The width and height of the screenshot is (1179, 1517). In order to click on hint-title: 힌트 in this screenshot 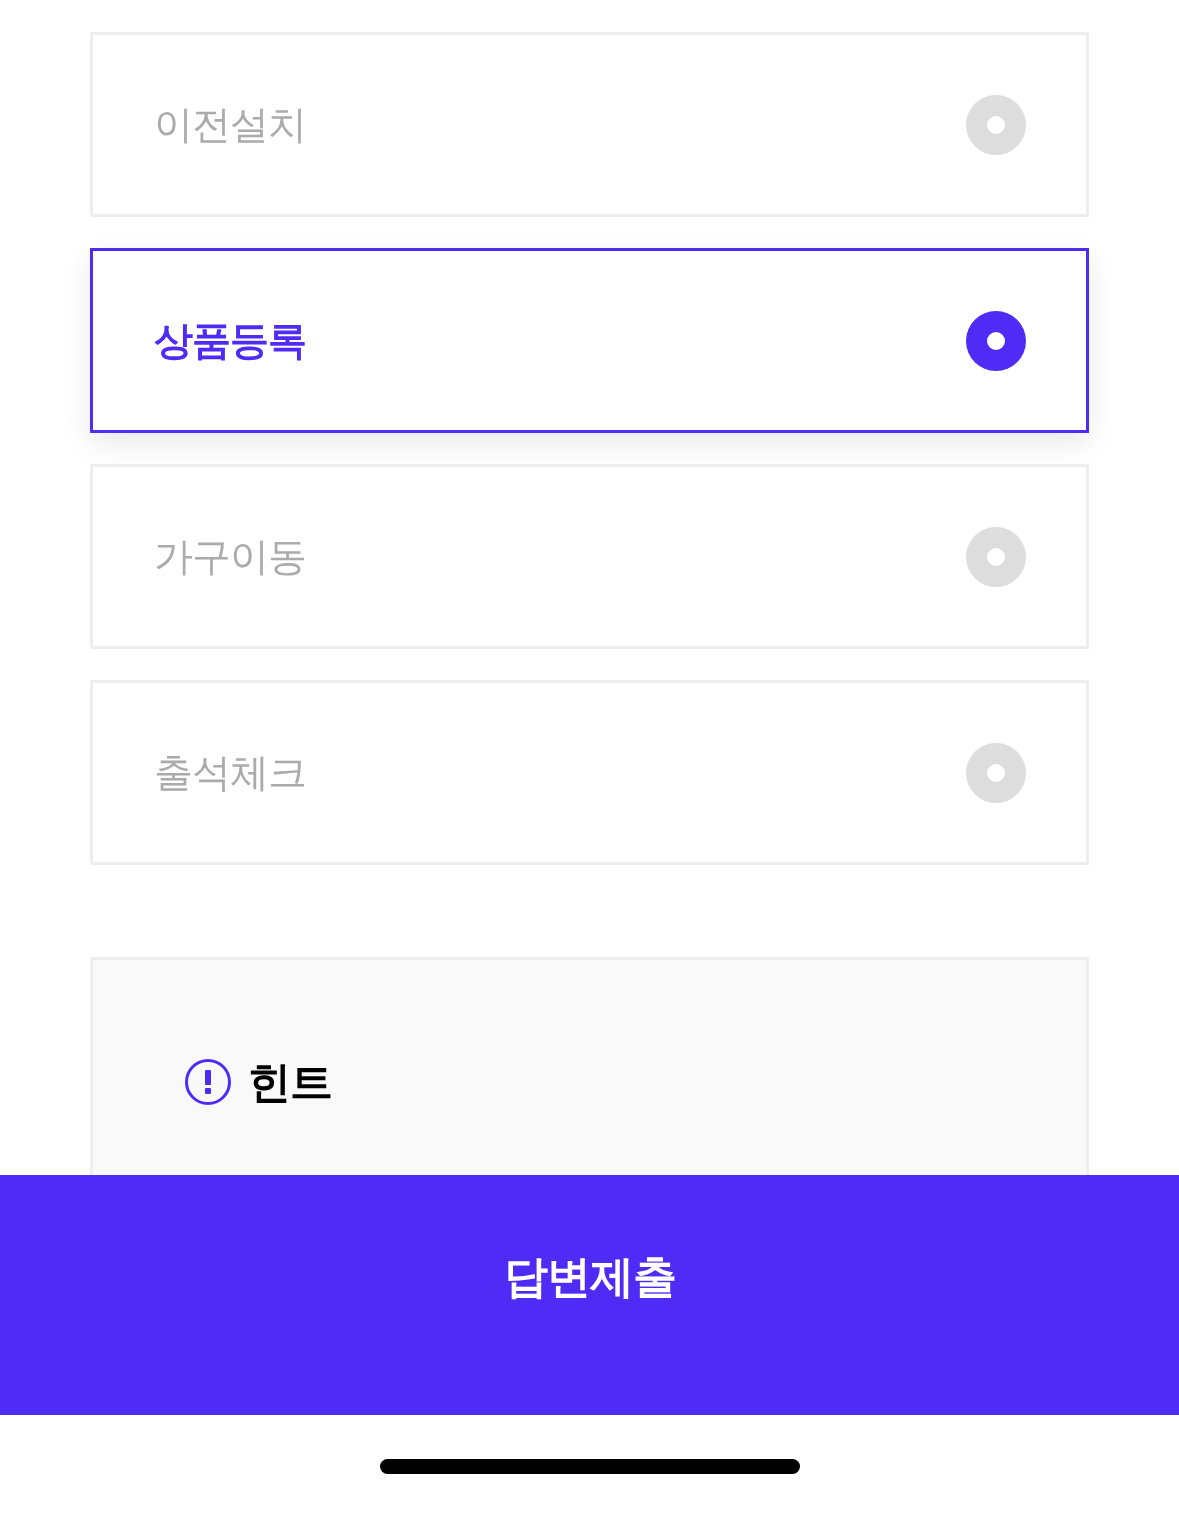, I will do `click(290, 1082)`.